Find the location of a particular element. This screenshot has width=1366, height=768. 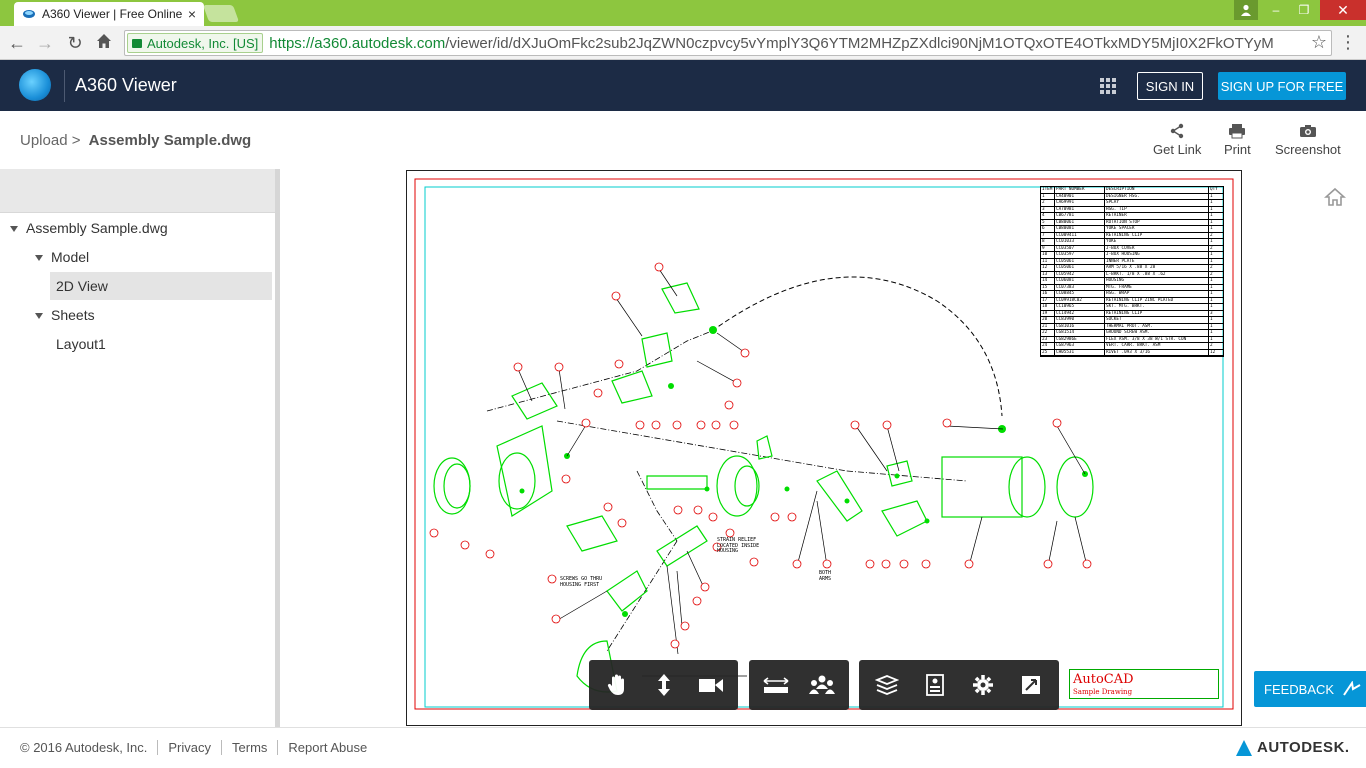

feedback-button: FEEDBACK is located at coordinates (1310, 689).